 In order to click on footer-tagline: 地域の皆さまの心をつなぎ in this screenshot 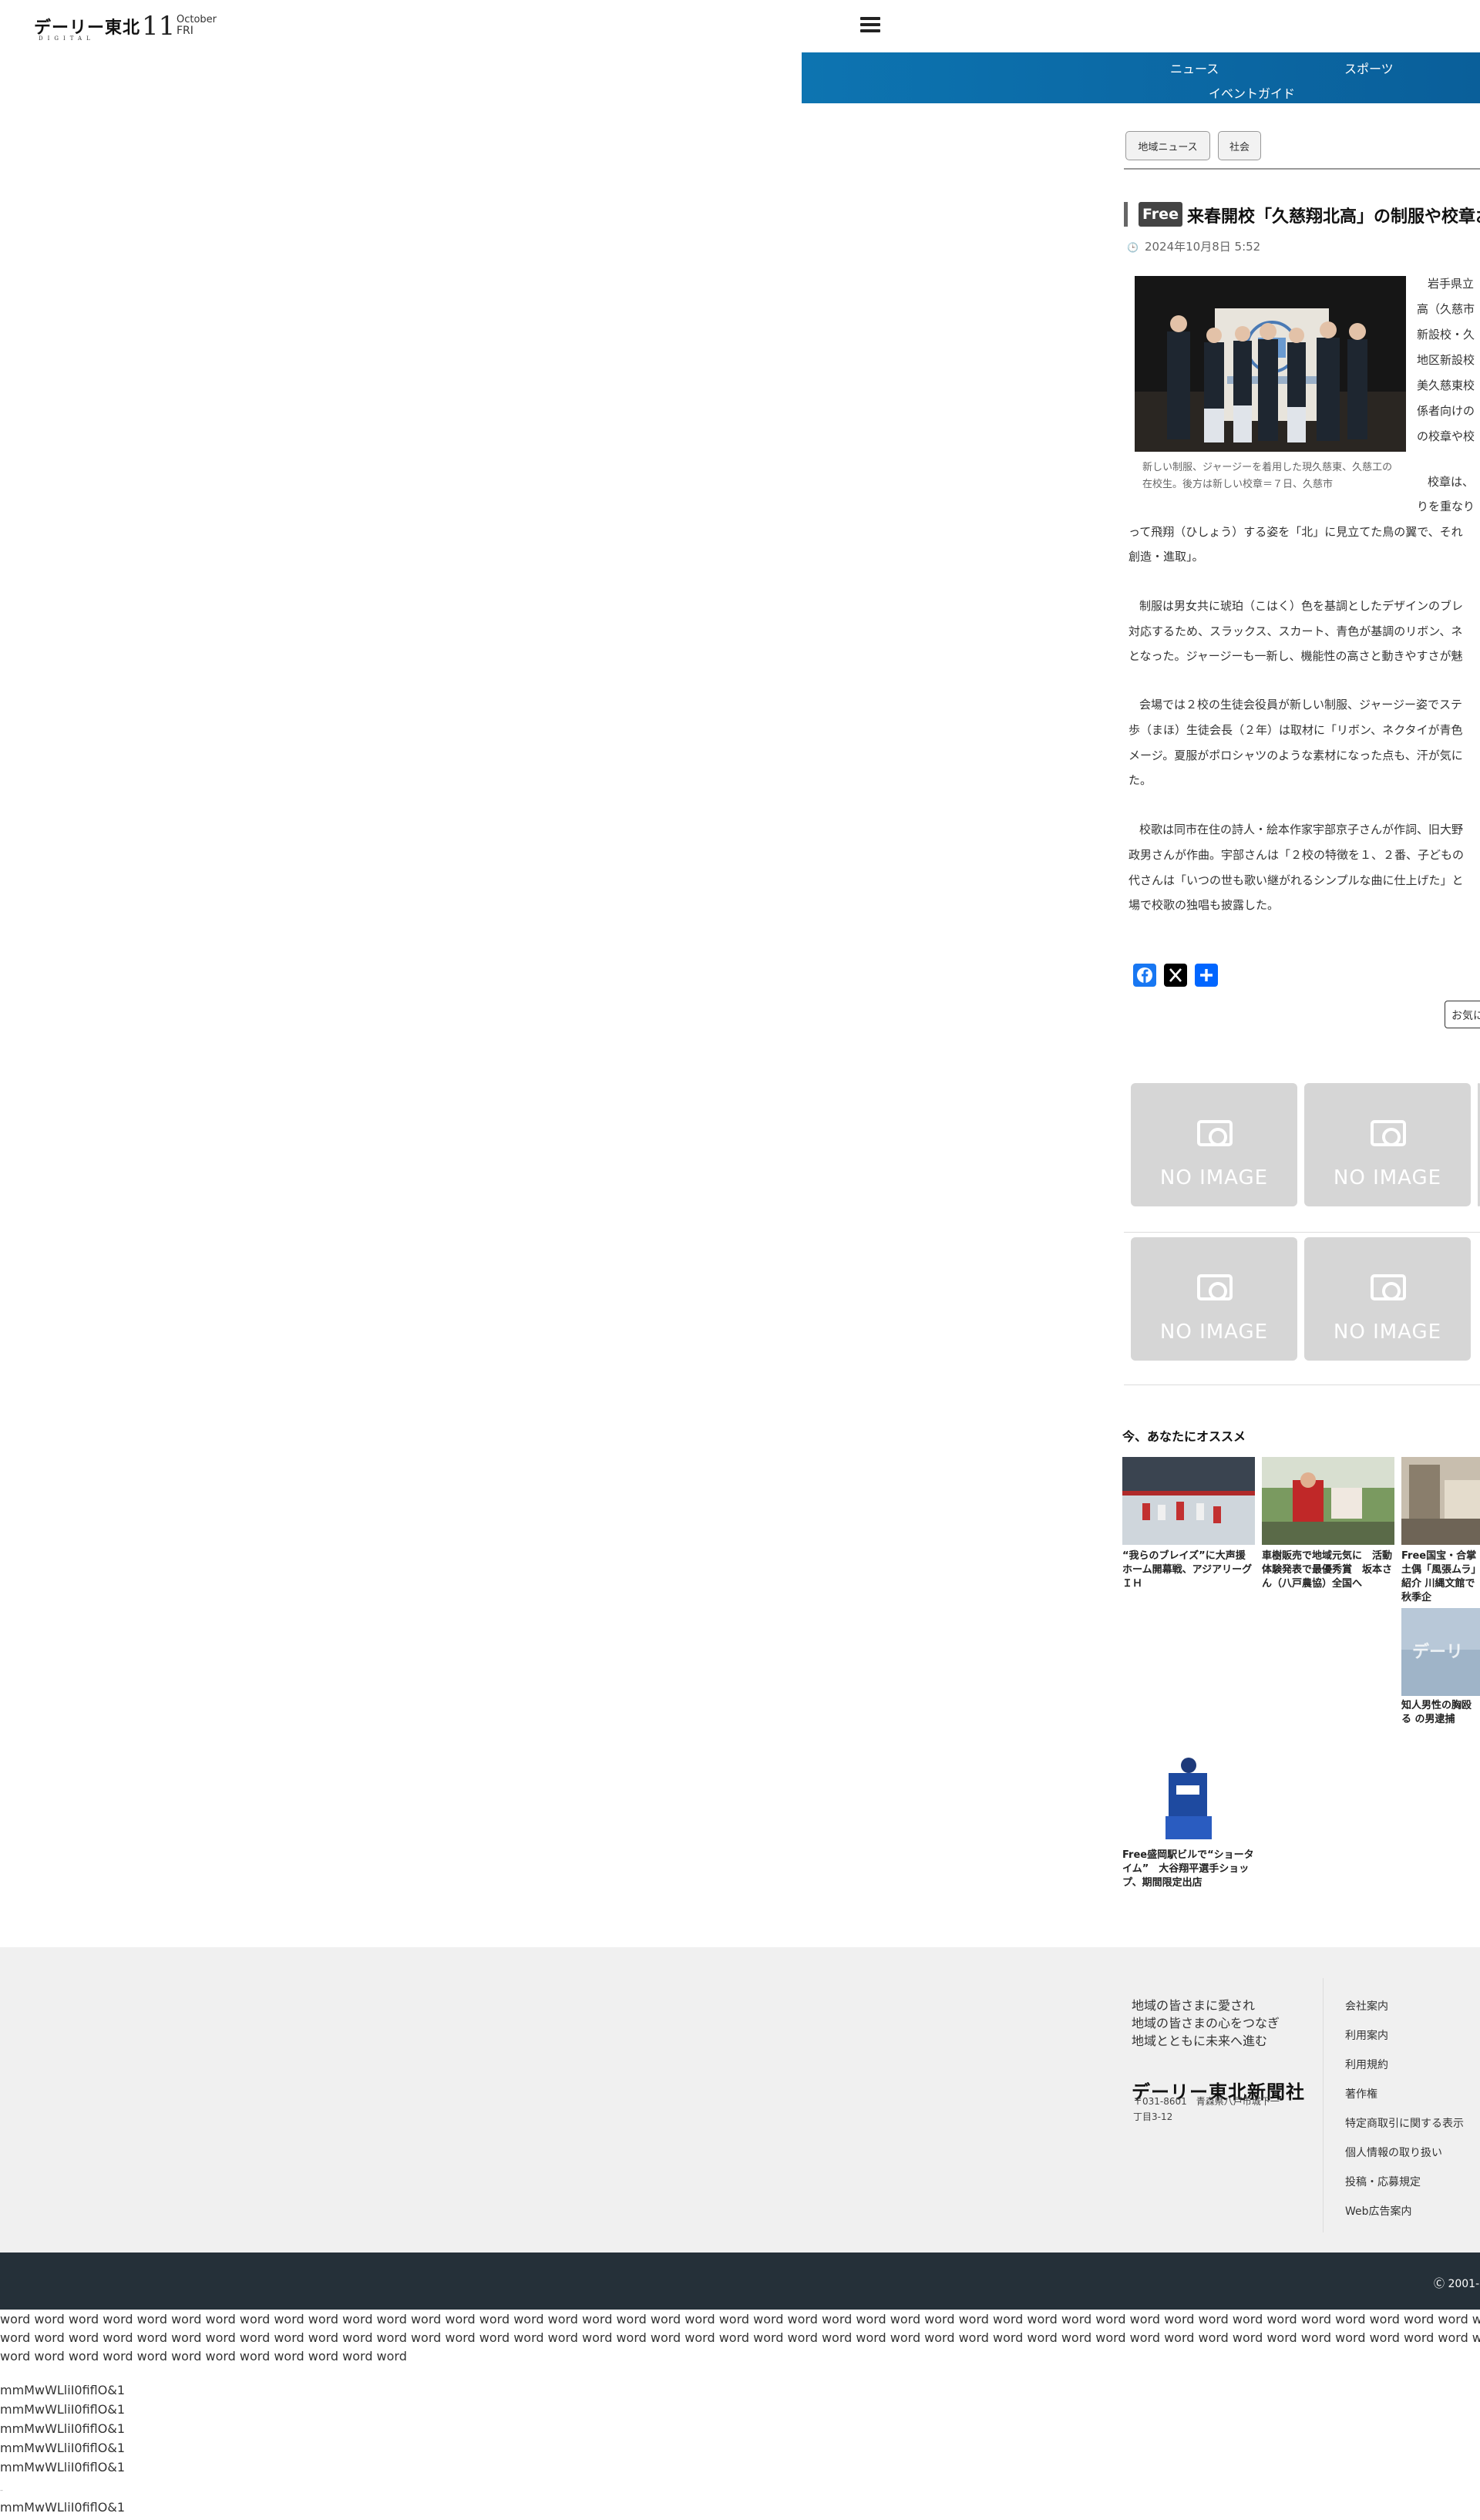, I will do `click(1206, 2023)`.